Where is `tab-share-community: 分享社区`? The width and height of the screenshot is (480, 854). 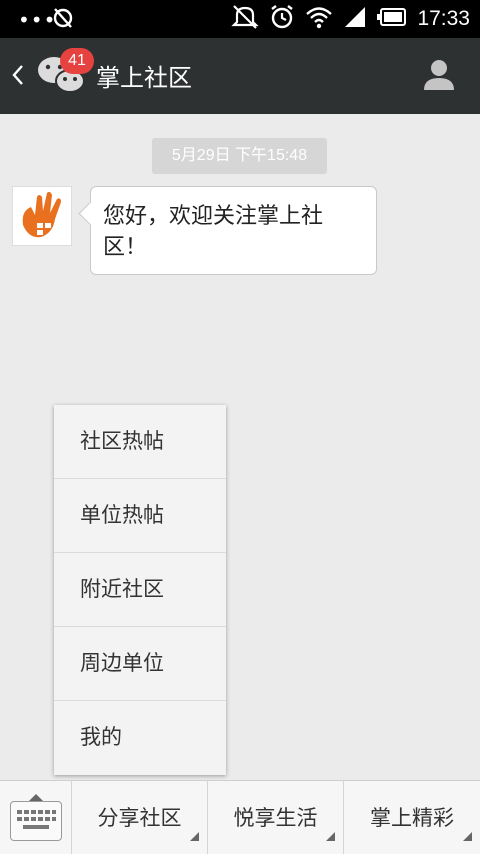 tab-share-community: 分享社区 is located at coordinates (140, 817).